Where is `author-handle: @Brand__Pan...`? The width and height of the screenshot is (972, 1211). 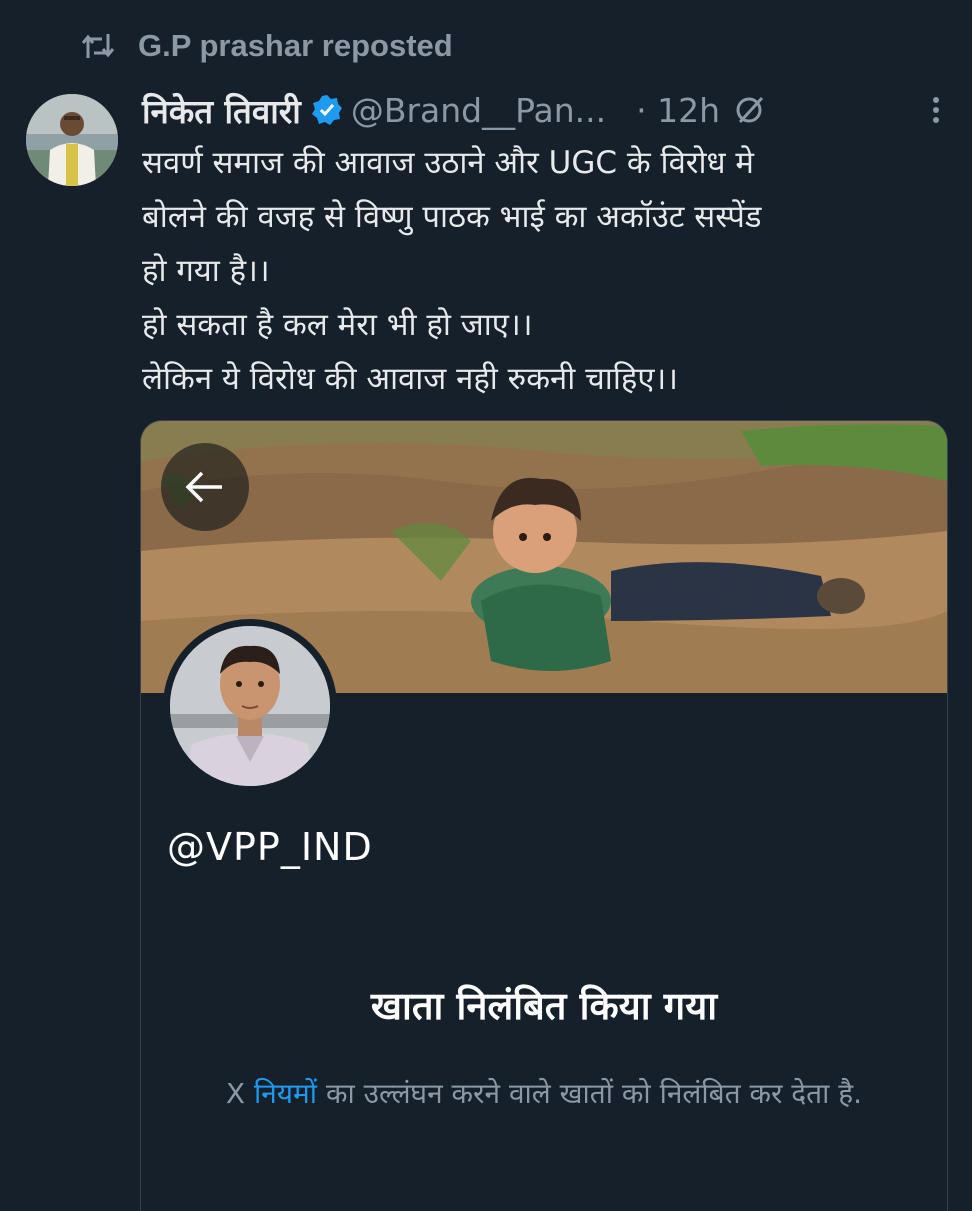
author-handle: @Brand__Pan... is located at coordinates (478, 110).